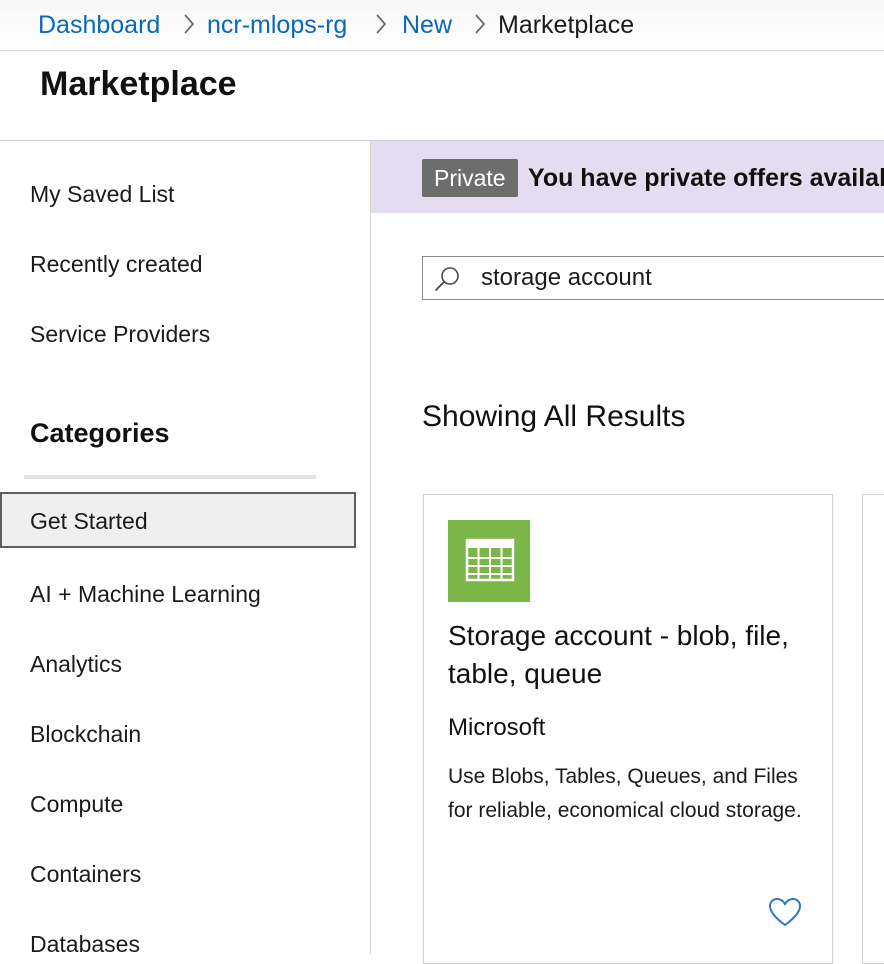 The image size is (884, 964). Describe the element at coordinates (681, 278) in the screenshot. I see `search-input` at that location.